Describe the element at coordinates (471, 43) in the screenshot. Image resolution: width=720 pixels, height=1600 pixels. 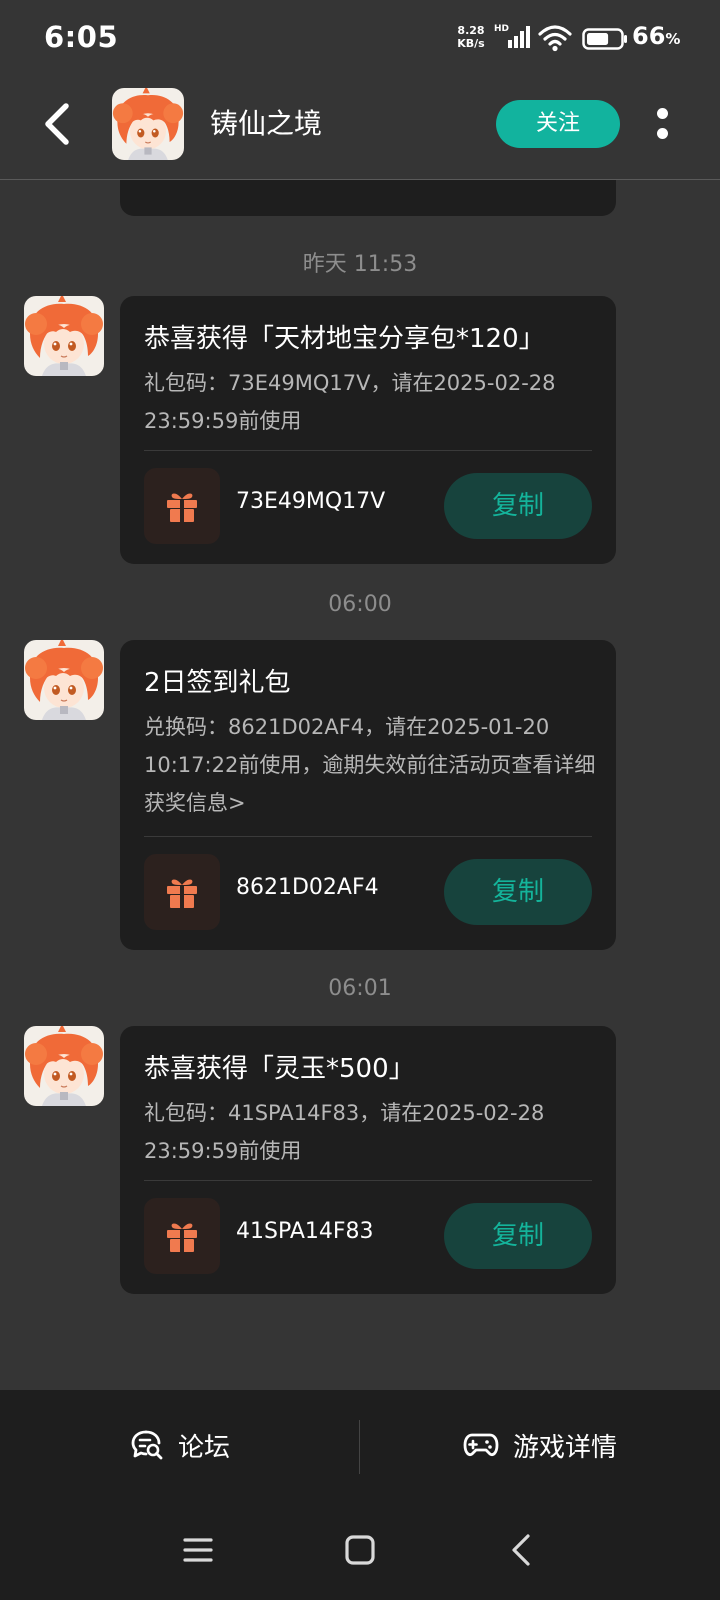
I see `network-speed-unit: KB/s` at that location.